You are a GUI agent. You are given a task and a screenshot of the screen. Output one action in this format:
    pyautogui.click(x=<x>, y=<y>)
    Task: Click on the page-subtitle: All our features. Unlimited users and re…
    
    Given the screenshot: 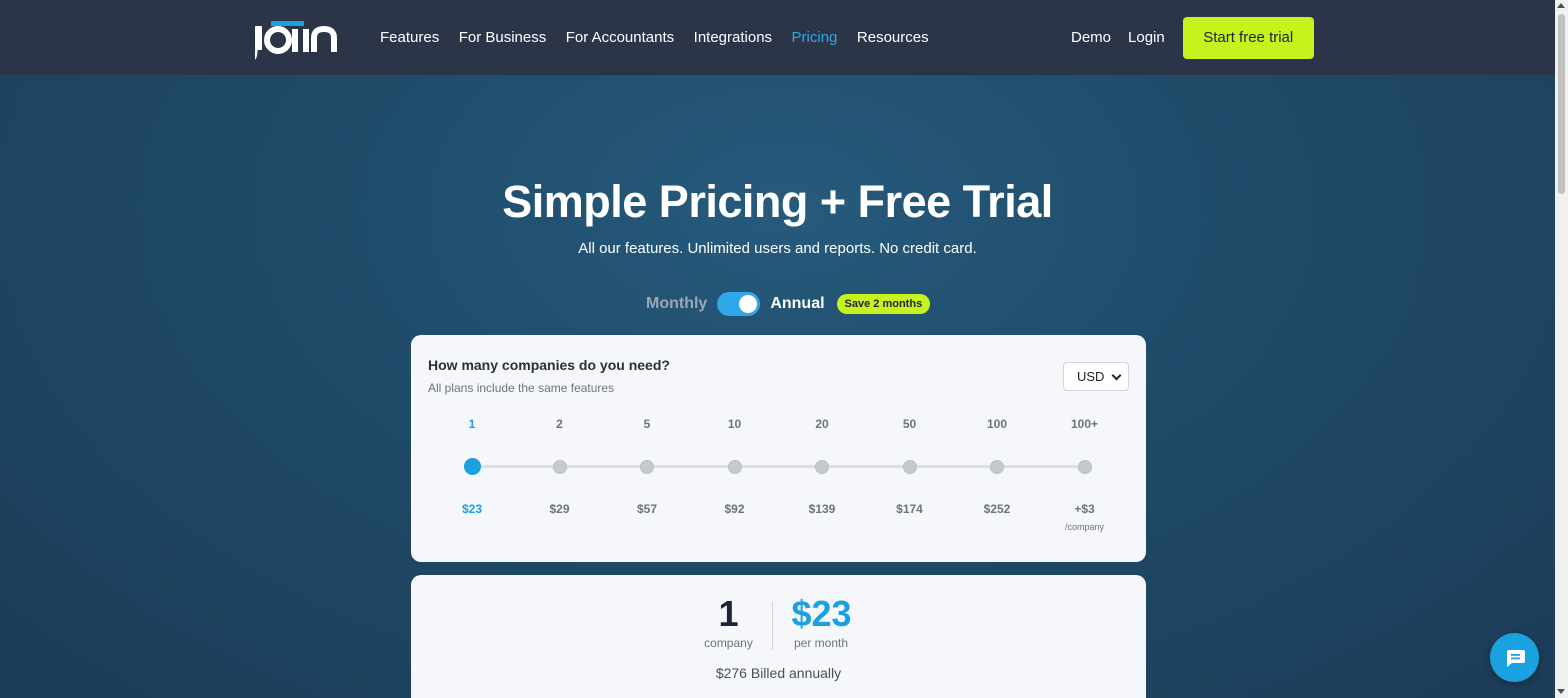 What is the action you would take?
    pyautogui.click(x=777, y=248)
    